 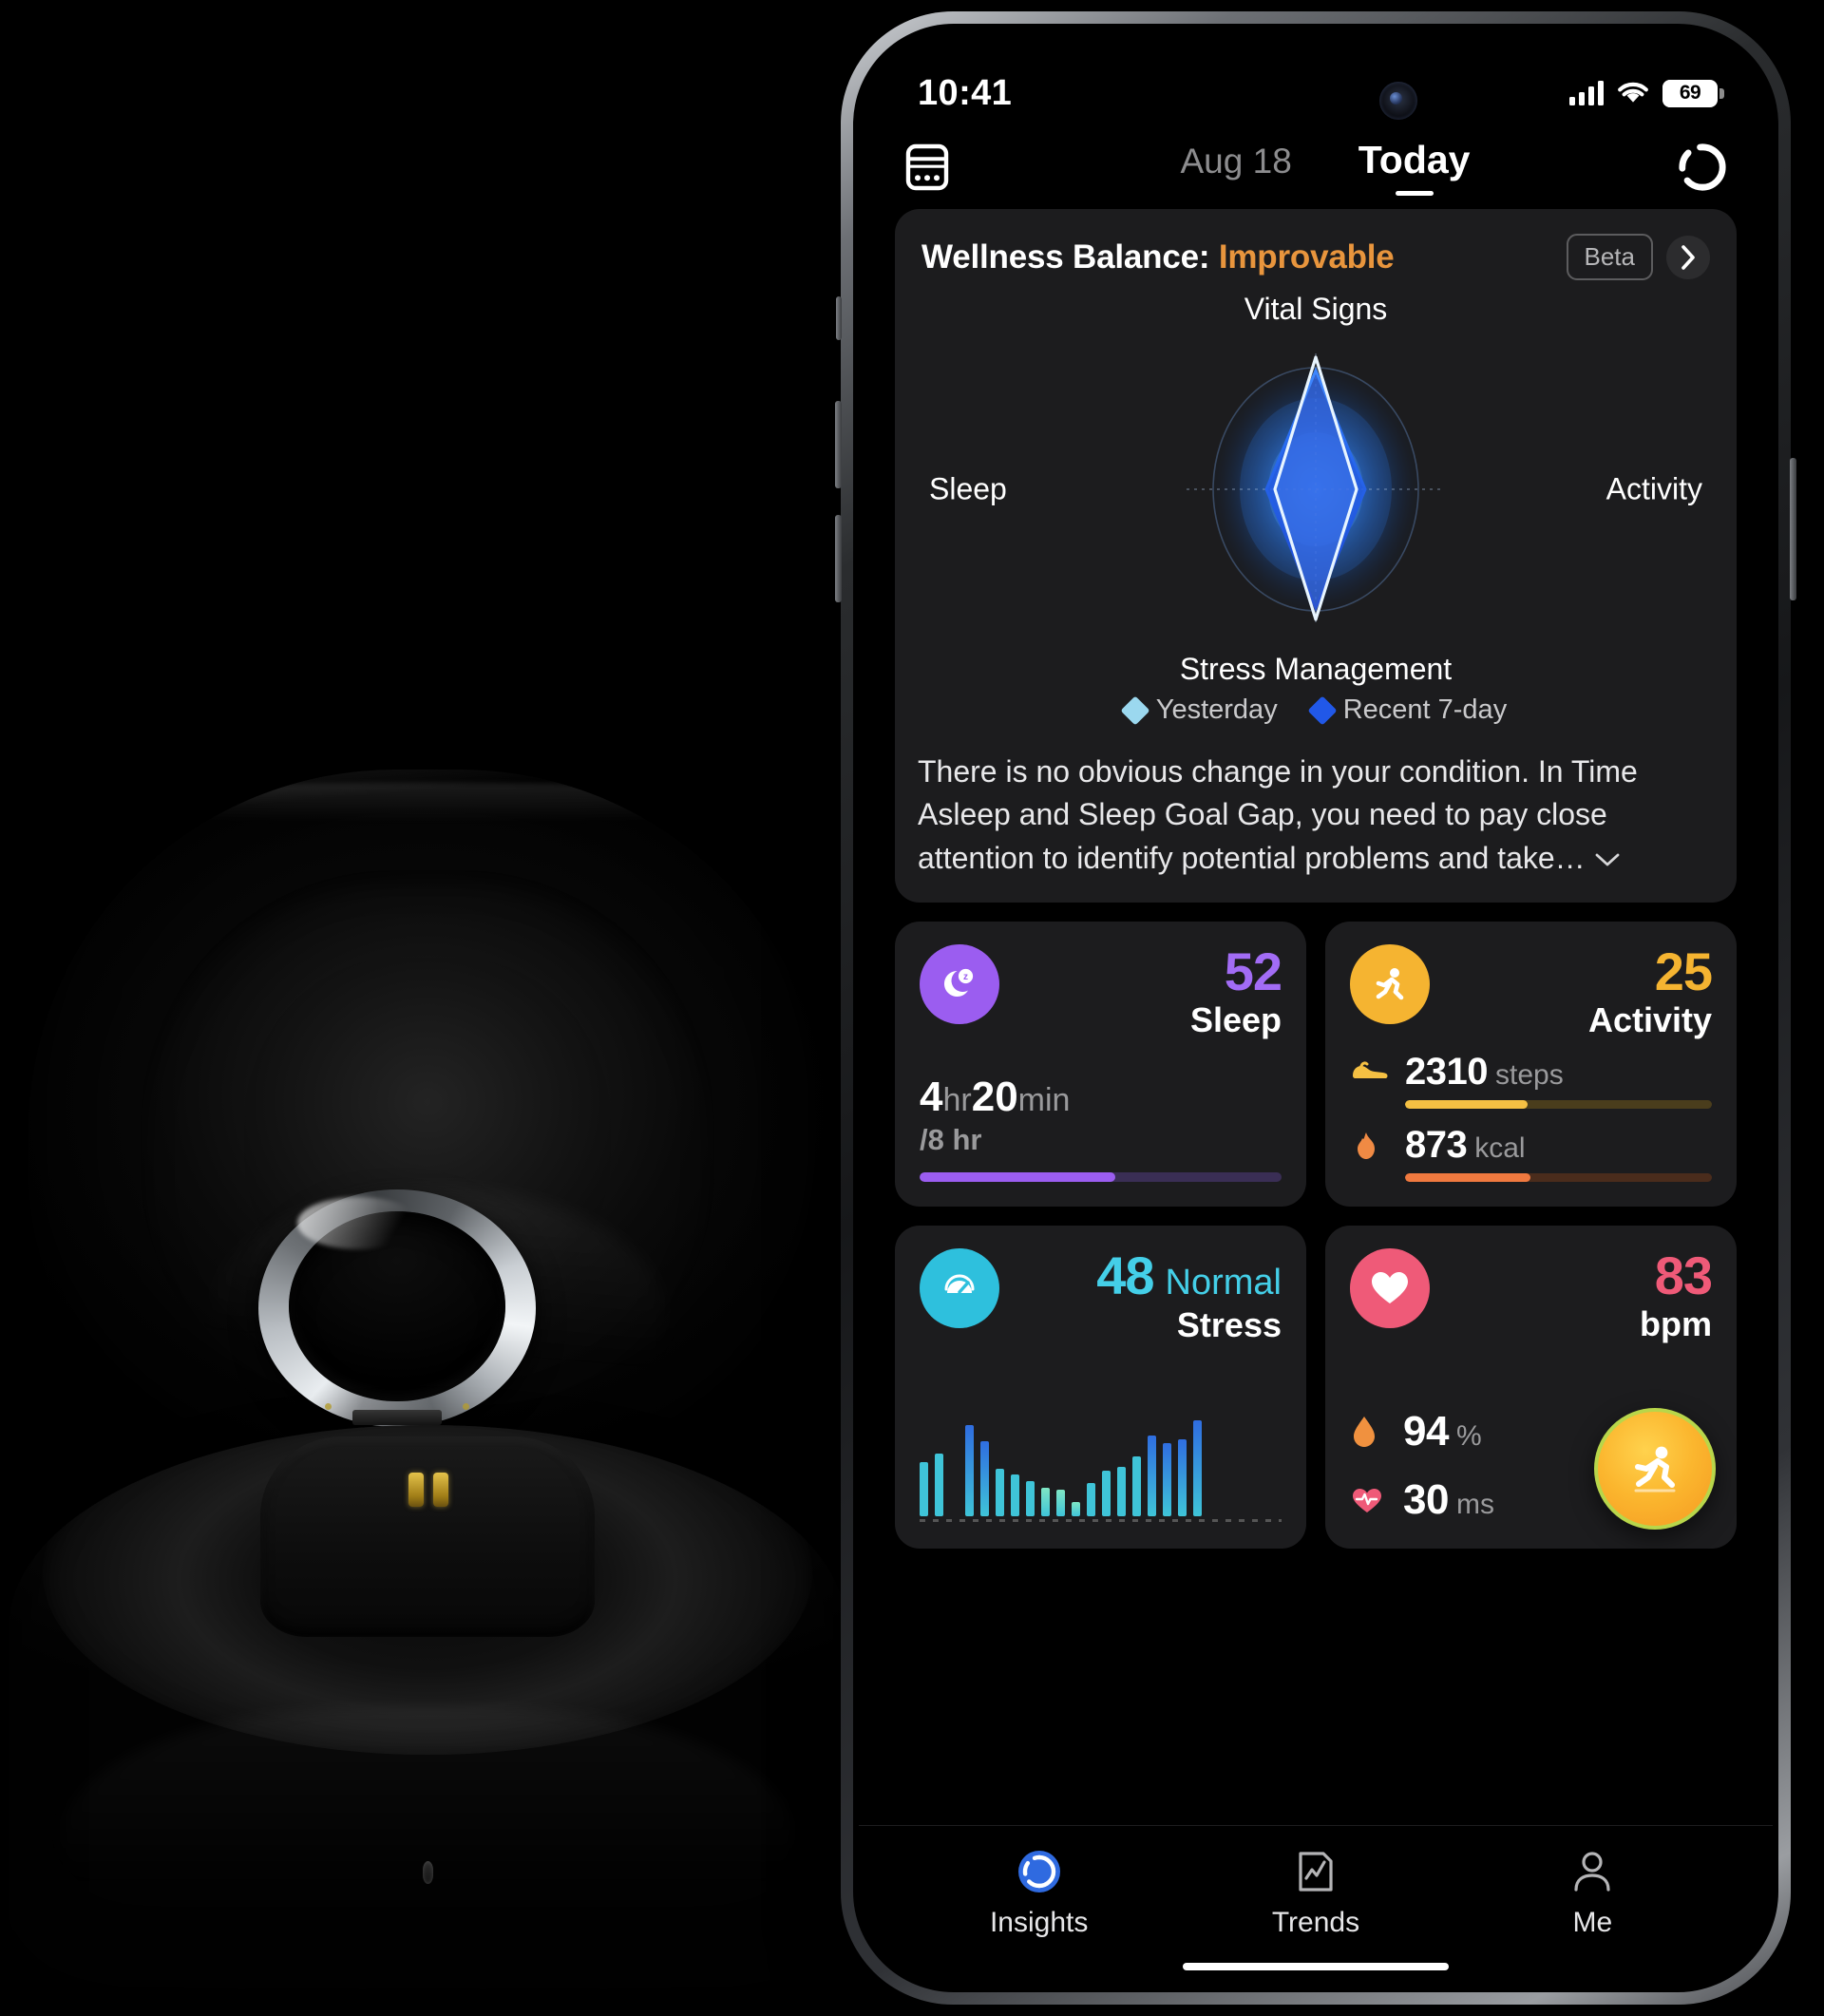 What do you see at coordinates (440, 1490) in the screenshot?
I see `charging-pin-right` at bounding box center [440, 1490].